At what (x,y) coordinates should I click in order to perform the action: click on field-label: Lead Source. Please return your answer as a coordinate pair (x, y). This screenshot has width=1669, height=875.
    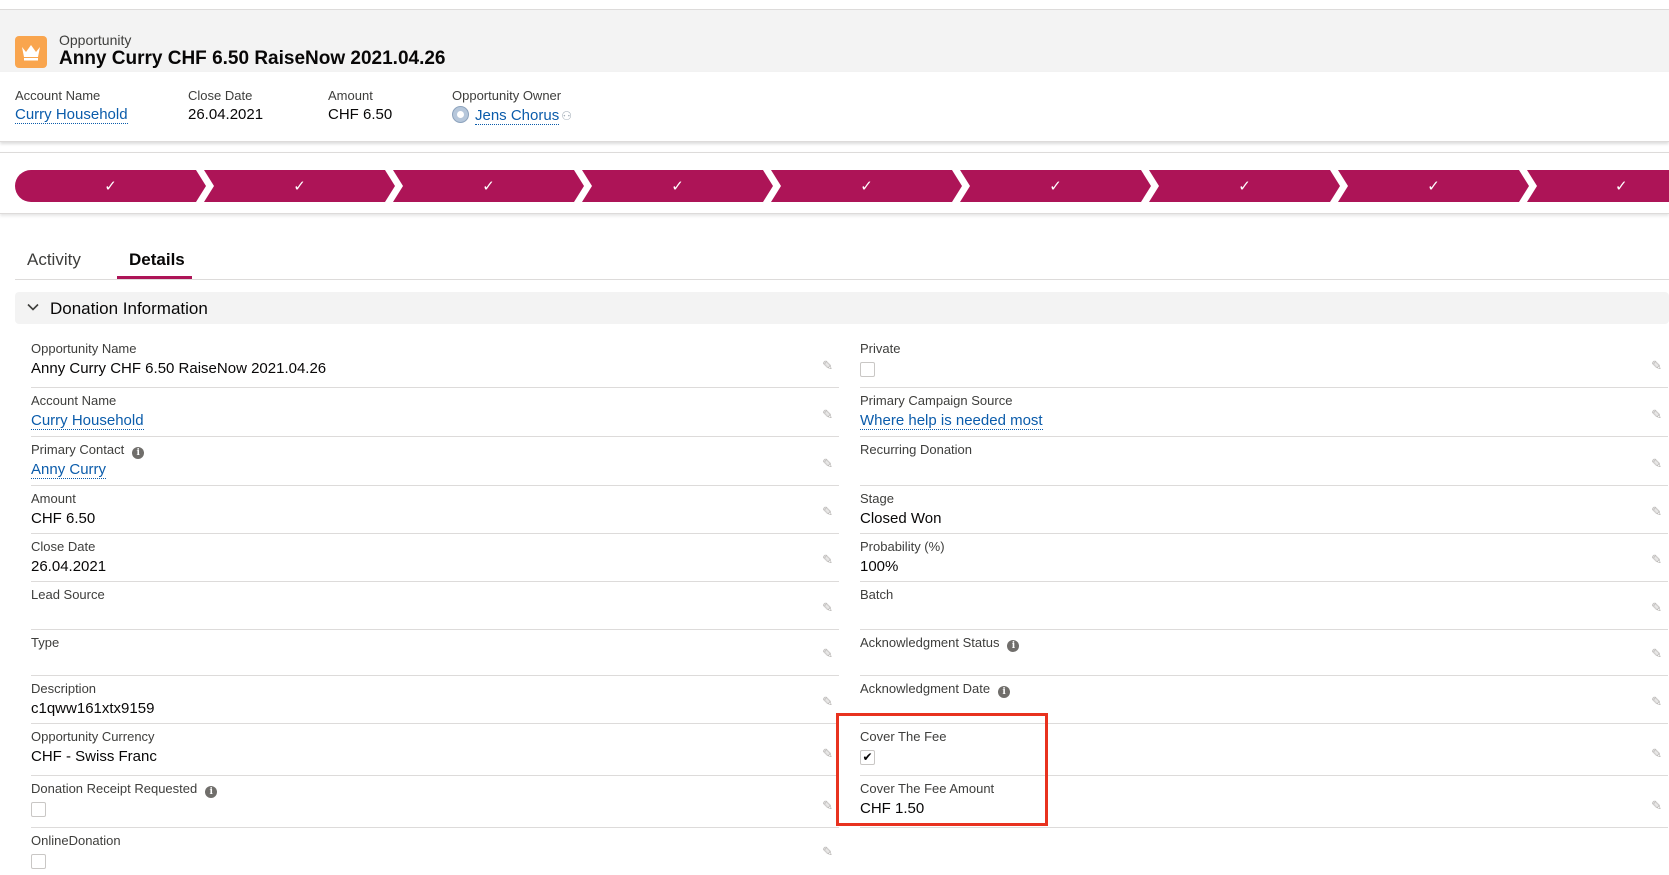
    Looking at the image, I should click on (68, 594).